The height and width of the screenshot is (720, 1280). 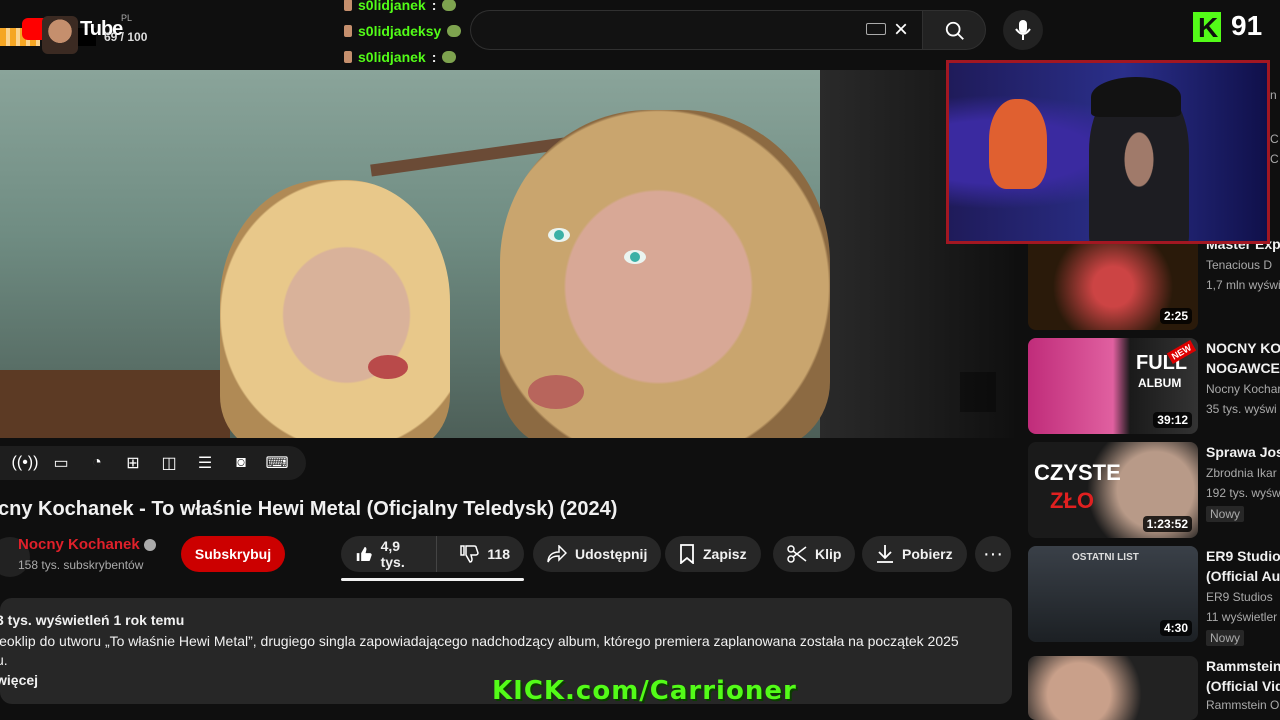 I want to click on save-label: Zapisz, so click(x=725, y=554).